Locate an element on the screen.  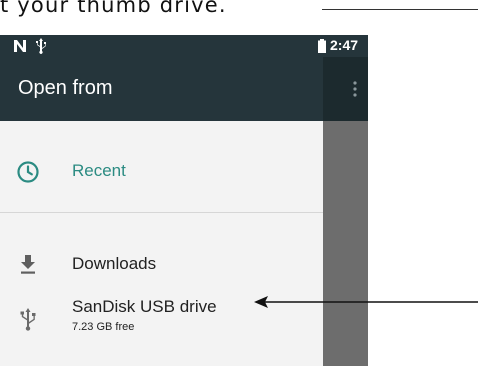
drawer-item-sublabel: 7.23 GB free is located at coordinates (103, 327).